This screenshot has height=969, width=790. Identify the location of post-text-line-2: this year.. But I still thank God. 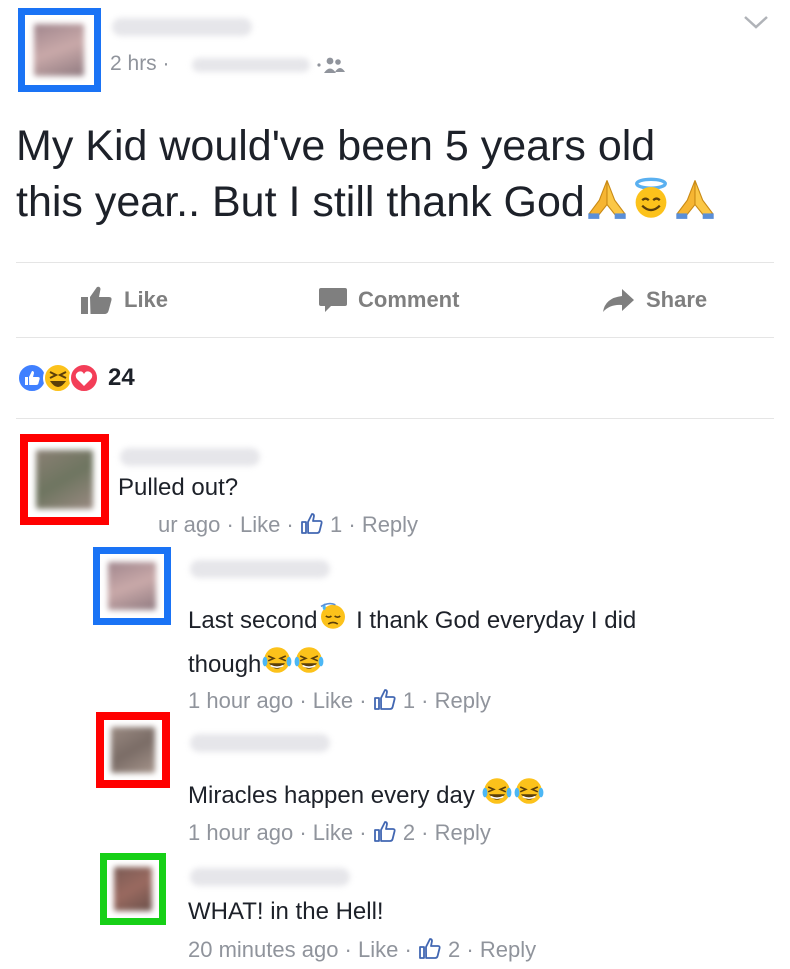
(396, 202).